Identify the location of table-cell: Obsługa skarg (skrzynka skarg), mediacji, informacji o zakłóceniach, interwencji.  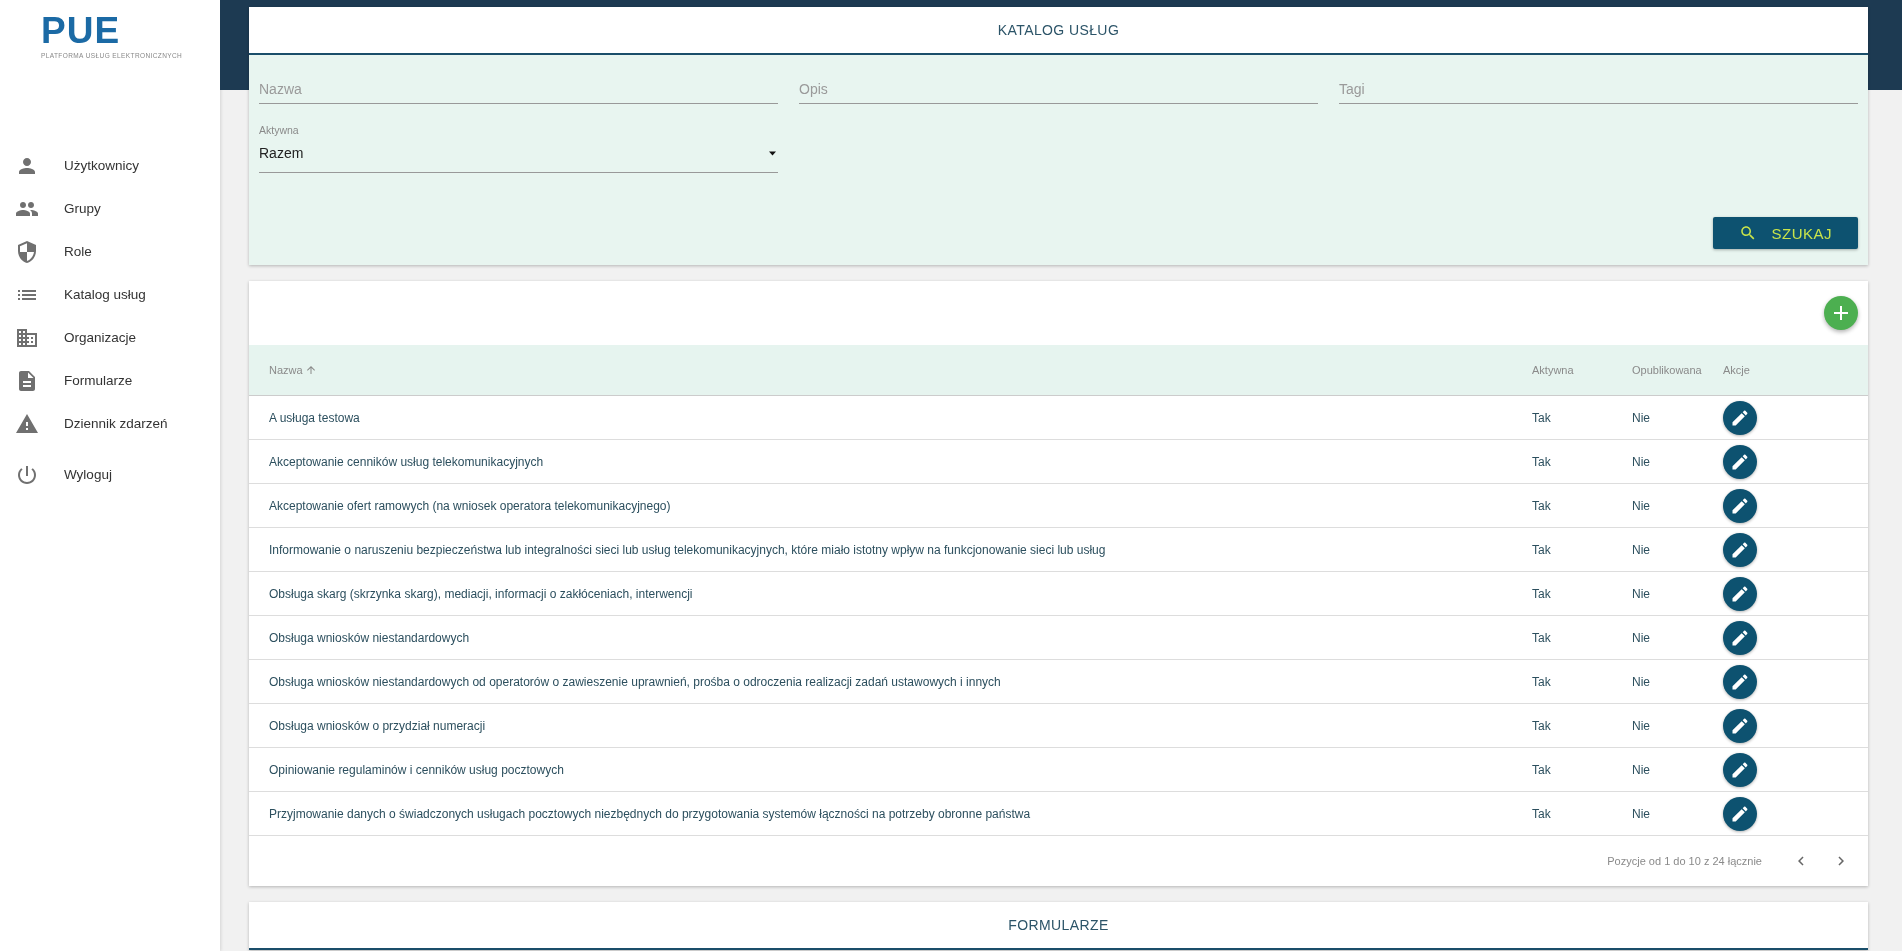
(481, 593).